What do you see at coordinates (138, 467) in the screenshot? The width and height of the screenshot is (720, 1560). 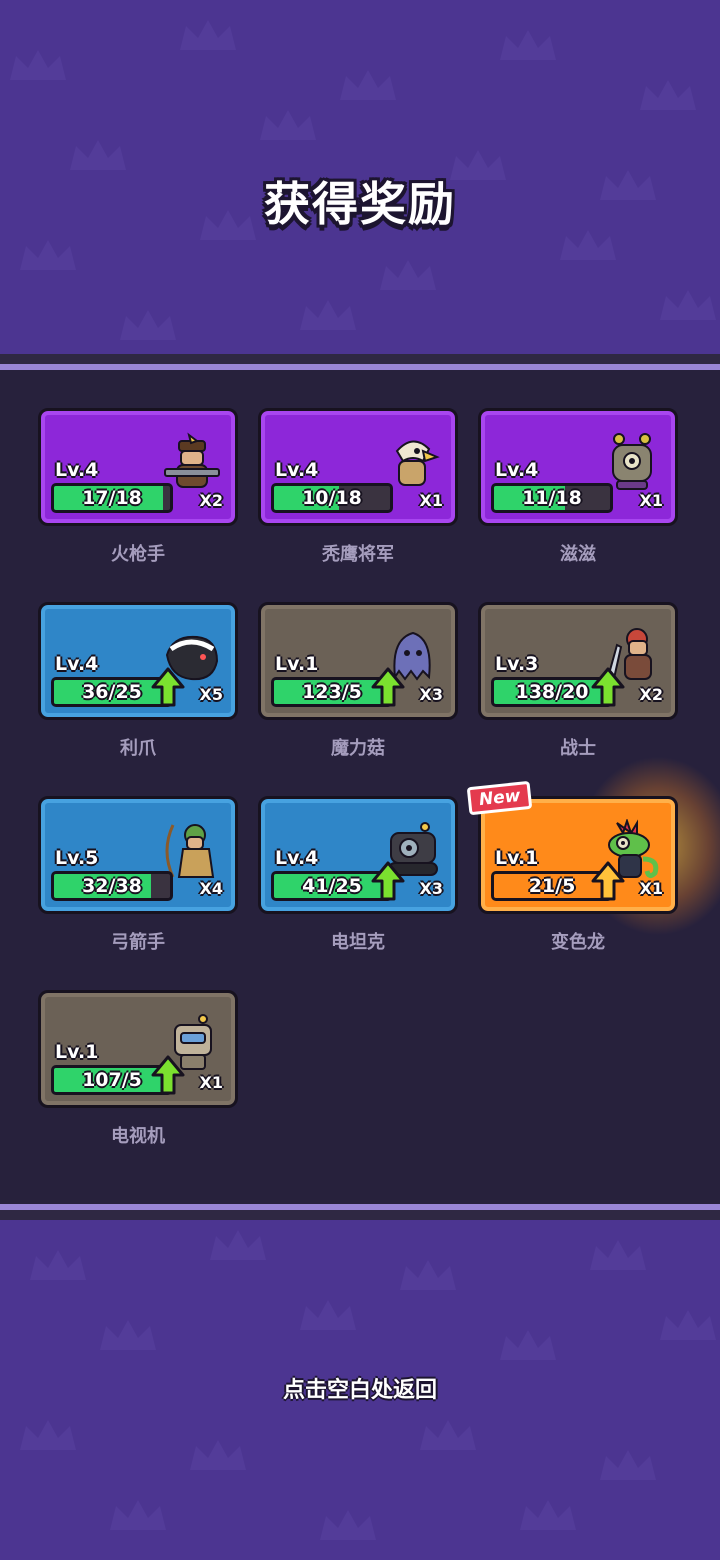 I see `reward-card-frame: Lv.4 17/18 X2` at bounding box center [138, 467].